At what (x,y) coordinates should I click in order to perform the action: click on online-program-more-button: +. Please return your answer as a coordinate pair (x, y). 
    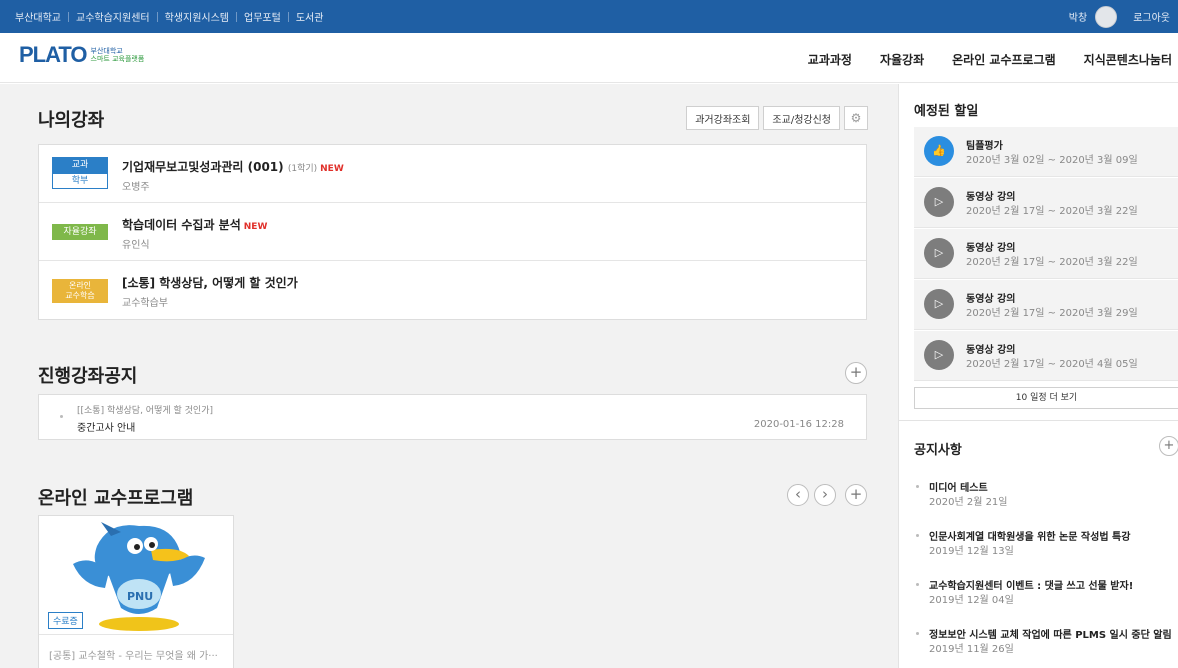
    Looking at the image, I should click on (856, 495).